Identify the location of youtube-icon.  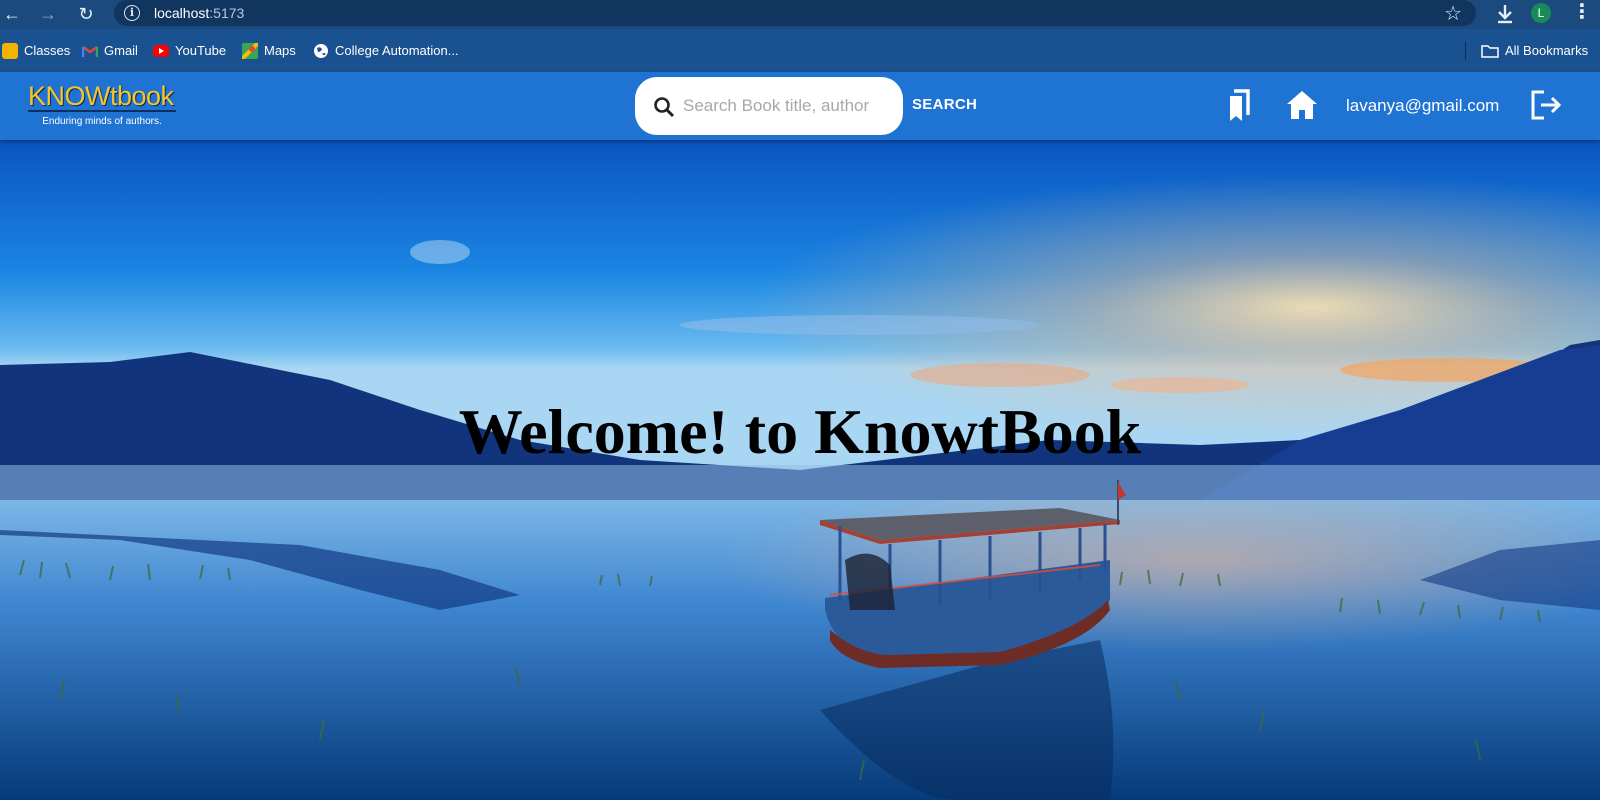
(161, 51).